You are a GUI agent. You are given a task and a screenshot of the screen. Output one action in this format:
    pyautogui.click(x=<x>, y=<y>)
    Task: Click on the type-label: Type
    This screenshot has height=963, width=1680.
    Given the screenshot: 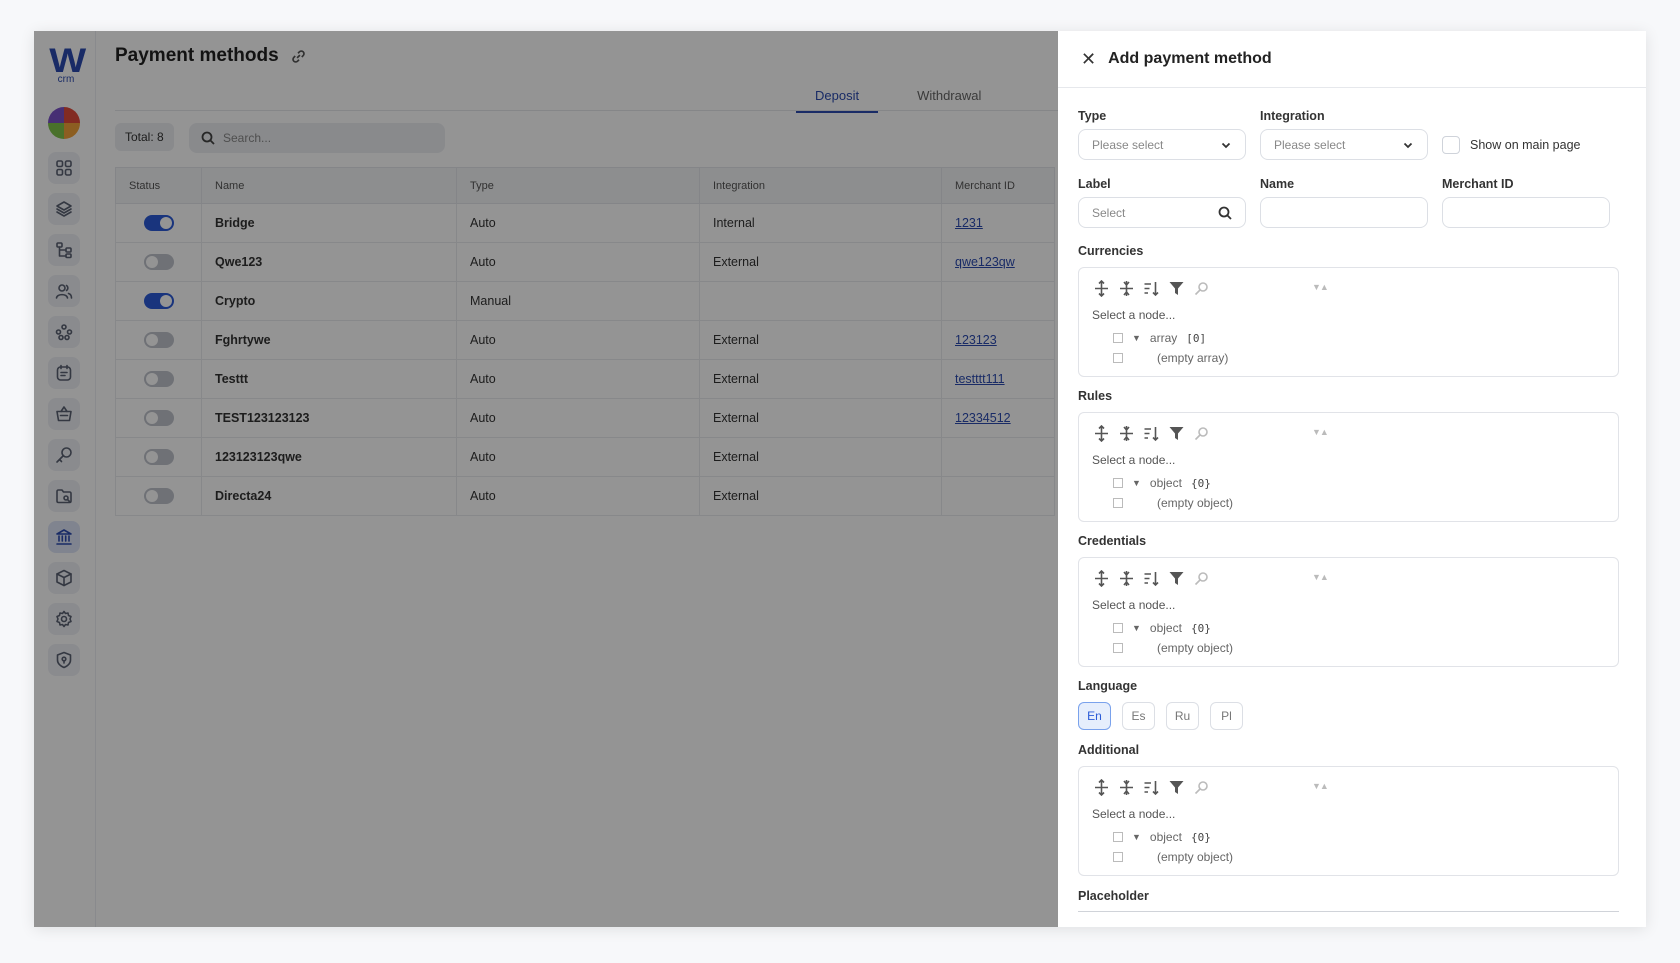 What is the action you would take?
    pyautogui.click(x=1092, y=116)
    